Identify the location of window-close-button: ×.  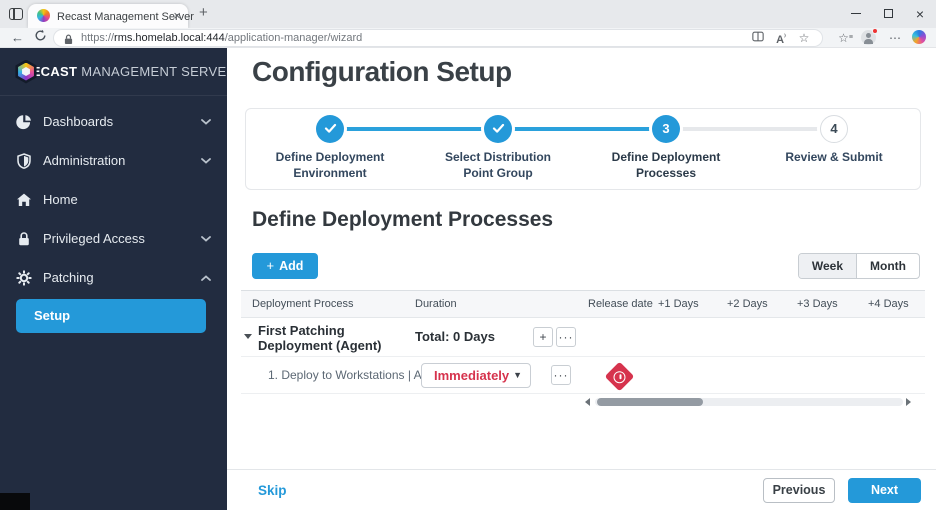
(920, 14).